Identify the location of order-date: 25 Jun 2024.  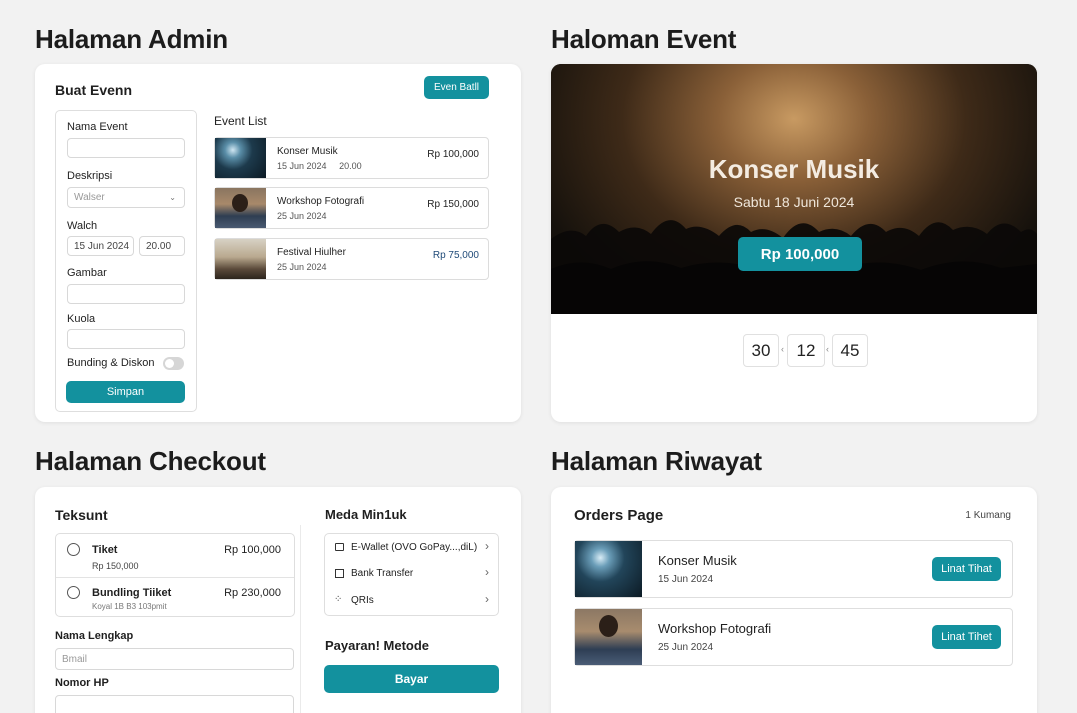
(686, 647).